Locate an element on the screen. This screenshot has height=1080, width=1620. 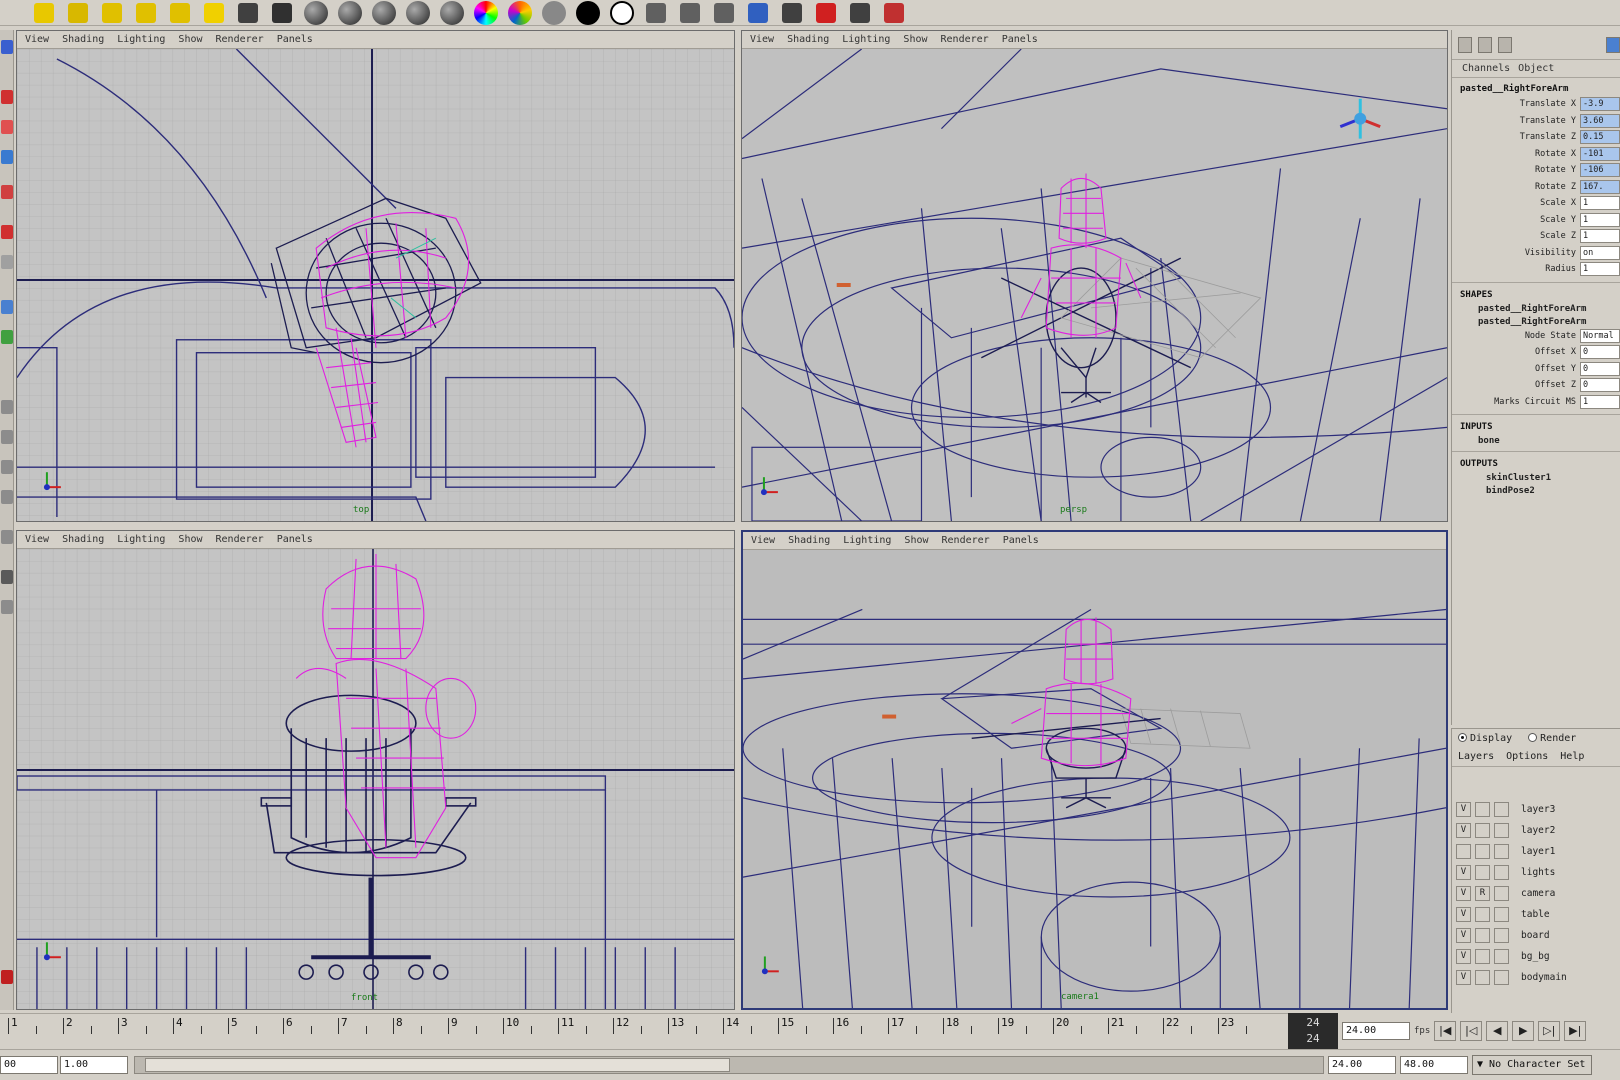
selected-object-name: pasted__RightForeArm is located at coordinates (1536, 87).